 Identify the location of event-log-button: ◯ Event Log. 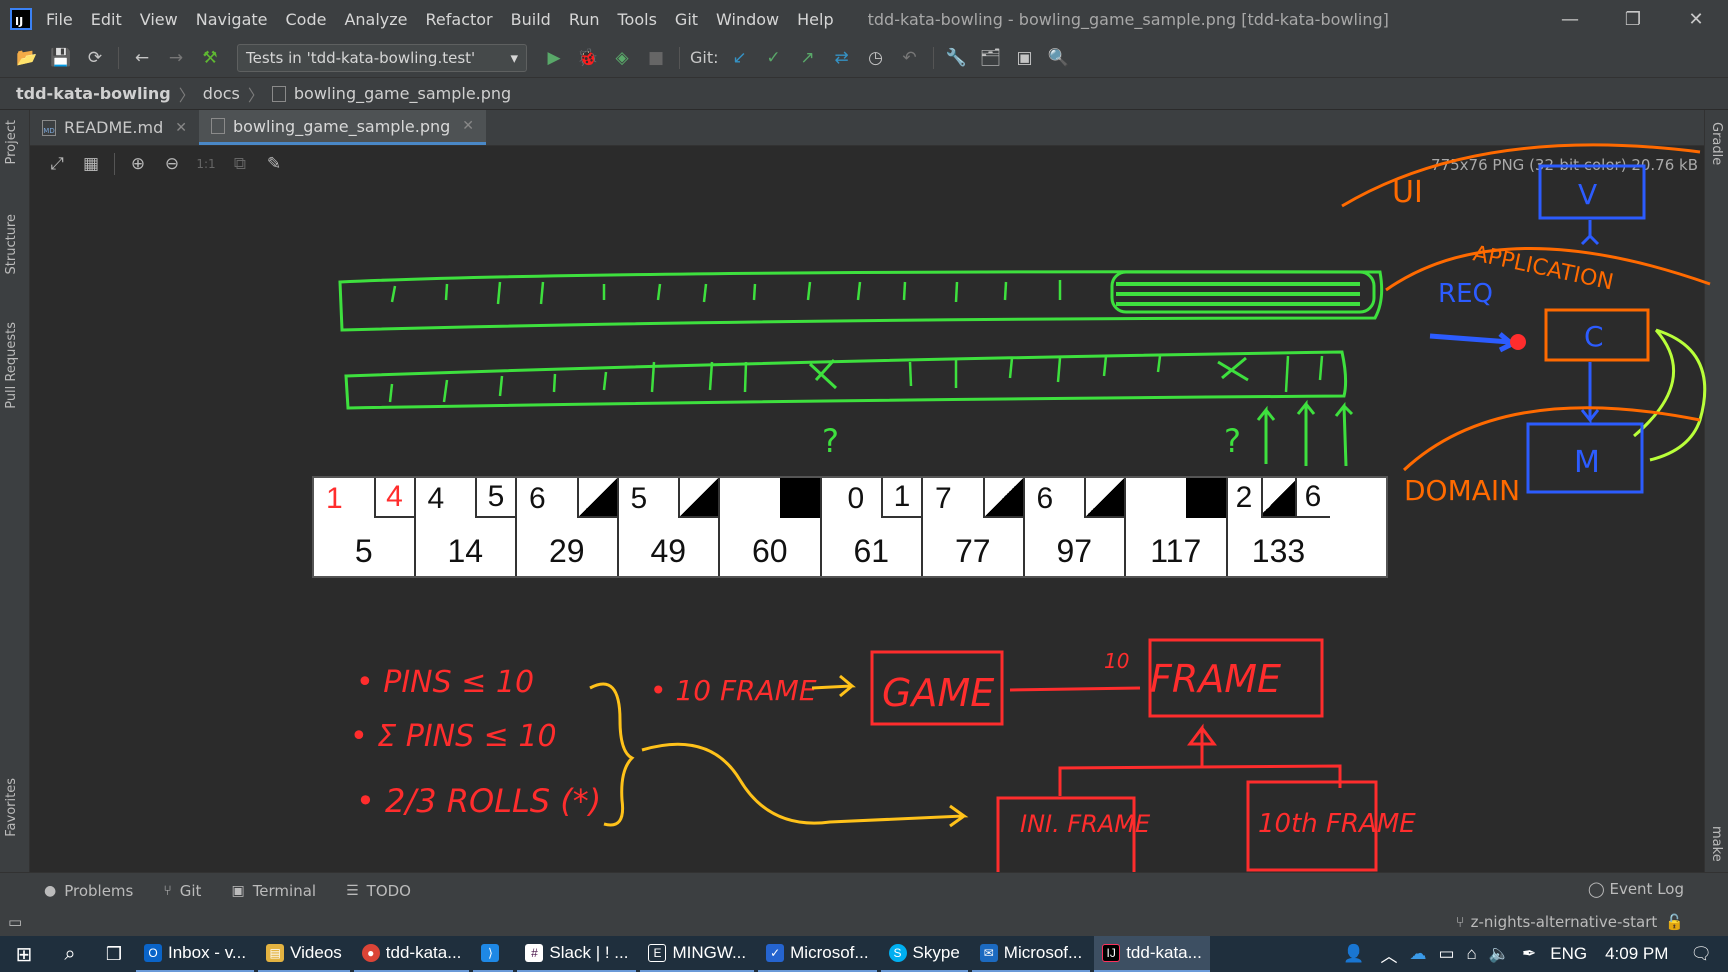
(1636, 889).